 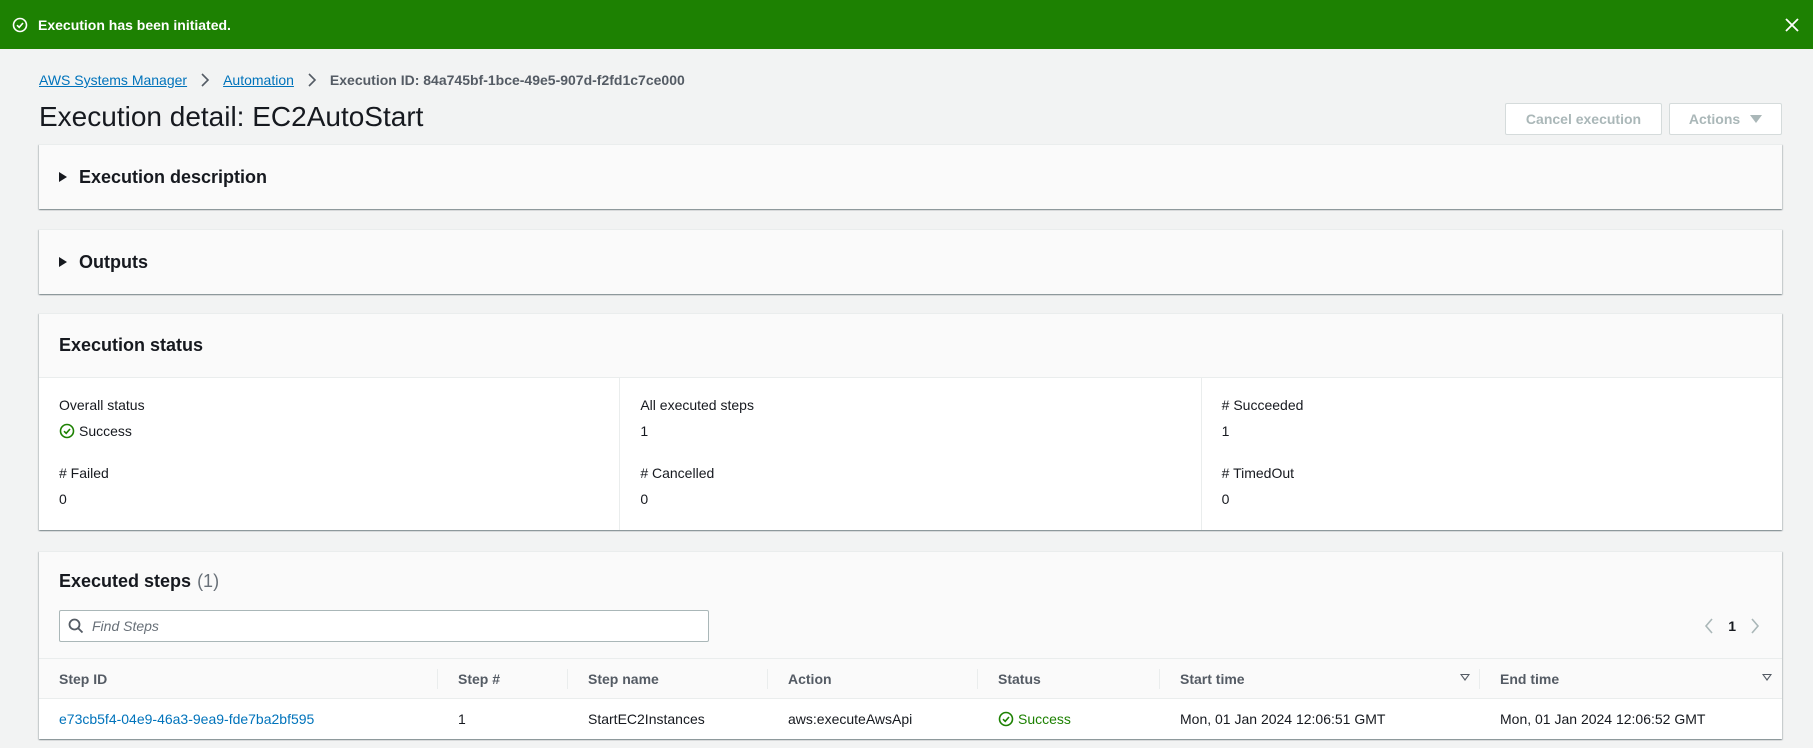 I want to click on succeeded-count: # Succeeded 1, so click(x=1492, y=430).